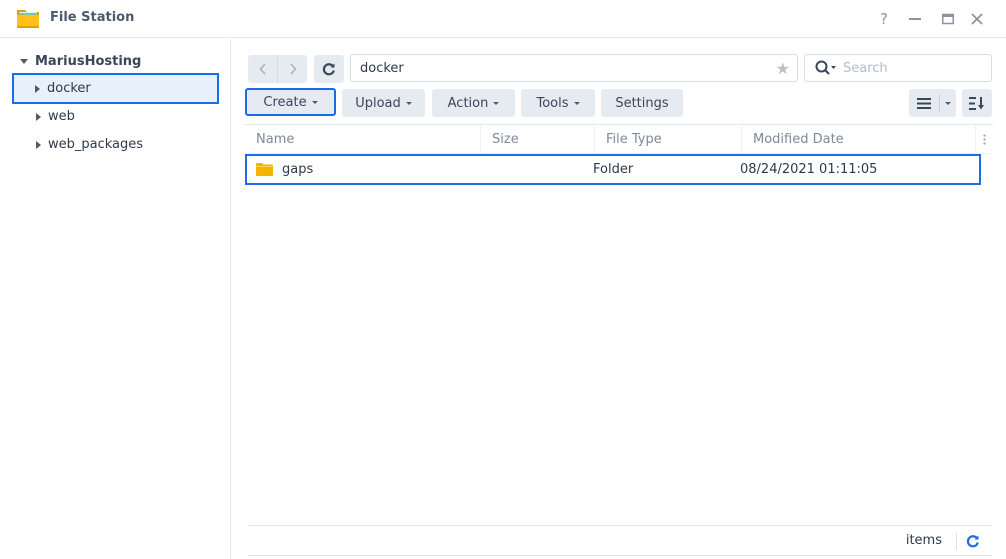 This screenshot has height=559, width=1006. What do you see at coordinates (783, 68) in the screenshot?
I see `favorite-star-icon: ★` at bounding box center [783, 68].